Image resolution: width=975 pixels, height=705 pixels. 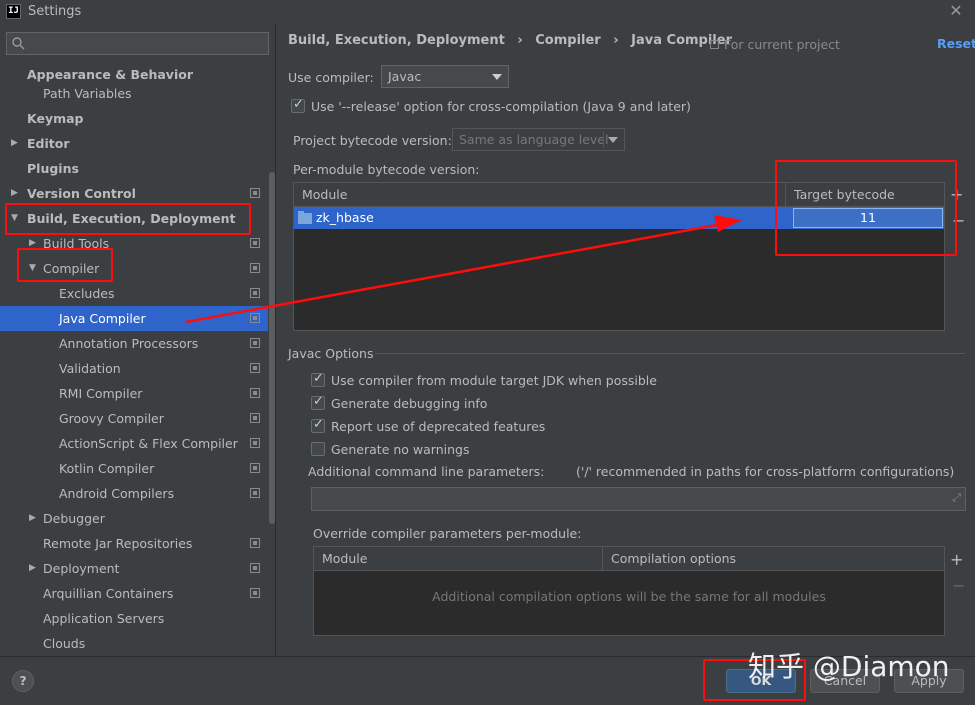 I want to click on watermark: 知乎 @Diamon, so click(x=849, y=666).